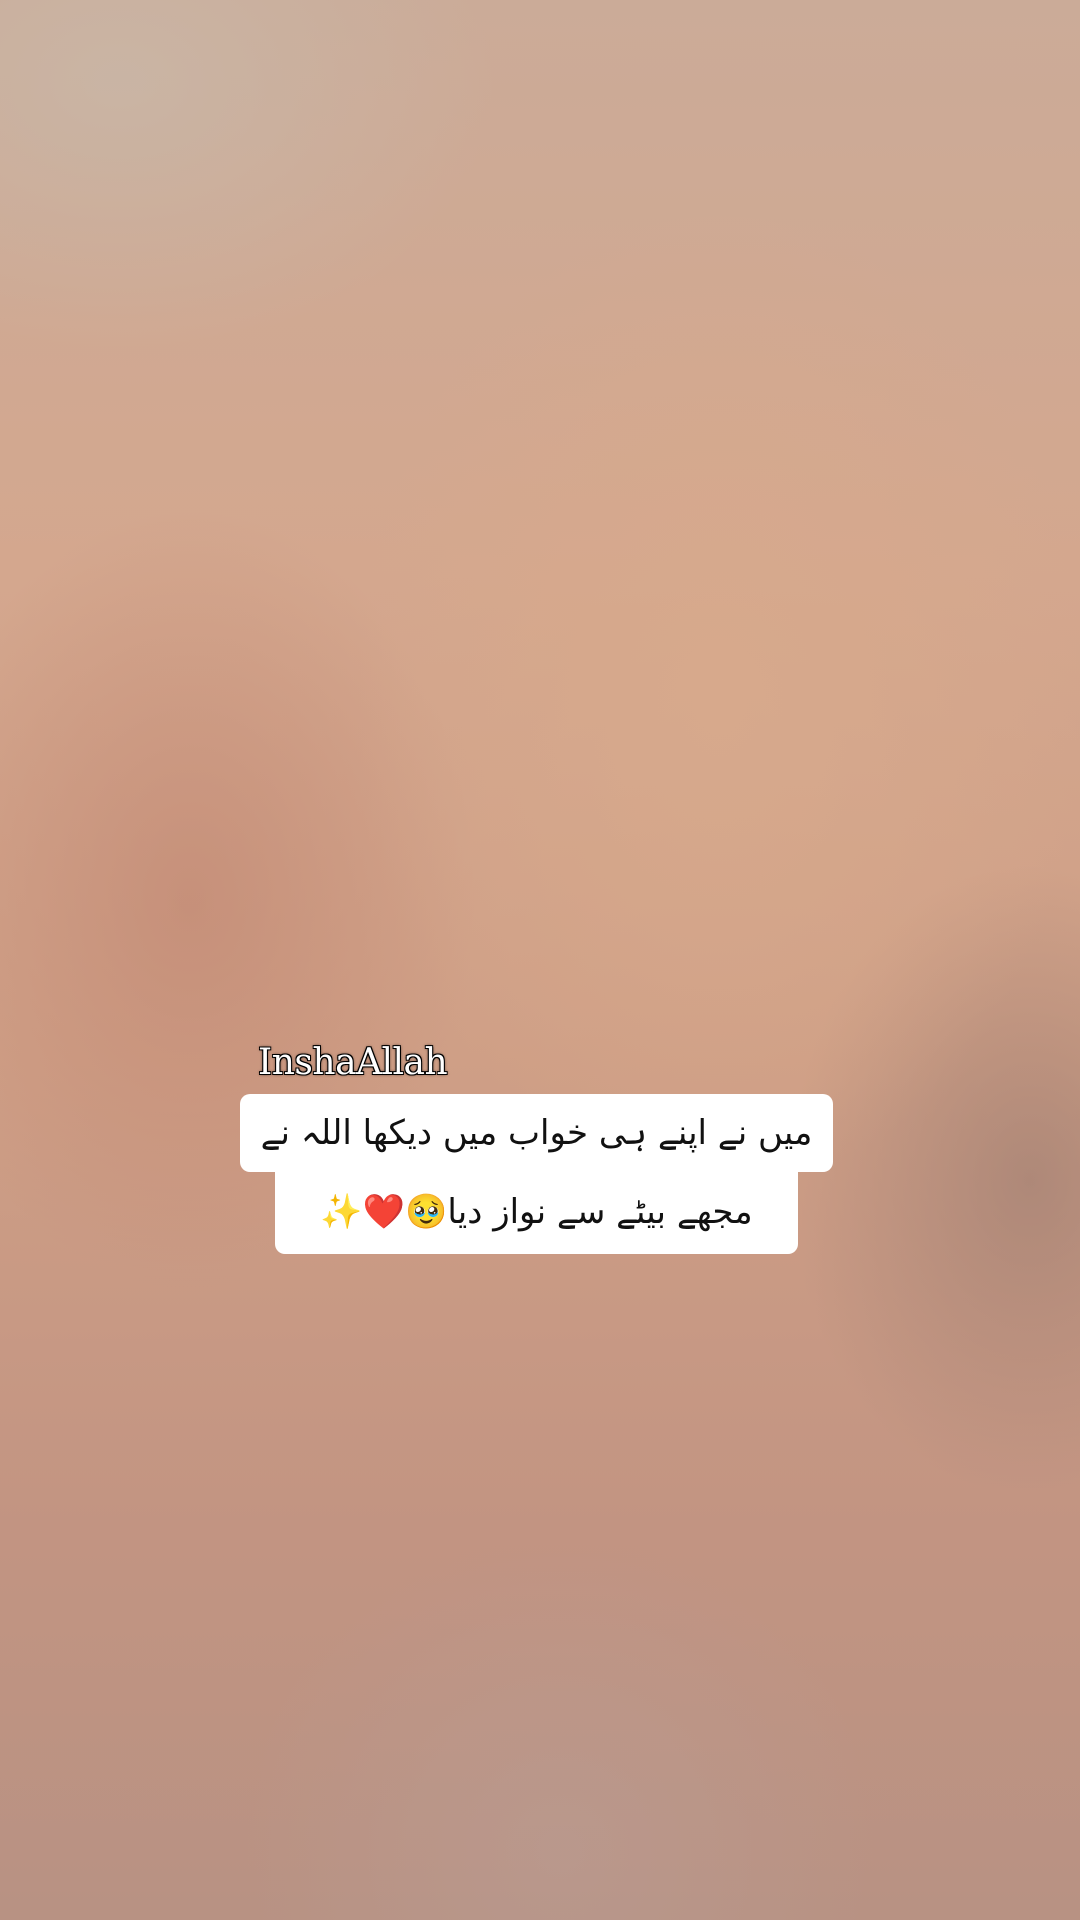  Describe the element at coordinates (353, 1062) in the screenshot. I see `insha-allah-tag: InshaAllah` at that location.